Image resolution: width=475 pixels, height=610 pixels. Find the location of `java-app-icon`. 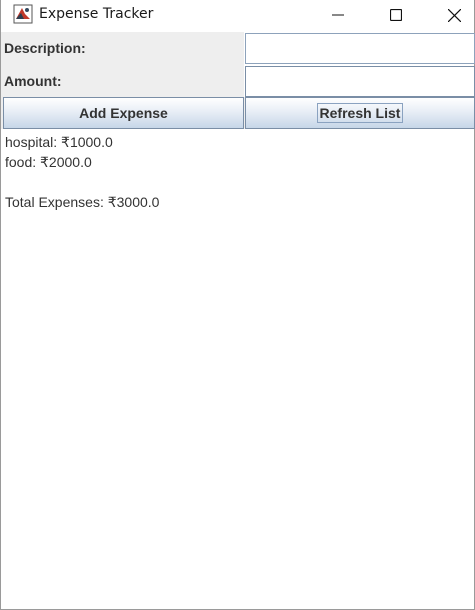

java-app-icon is located at coordinates (23, 14).